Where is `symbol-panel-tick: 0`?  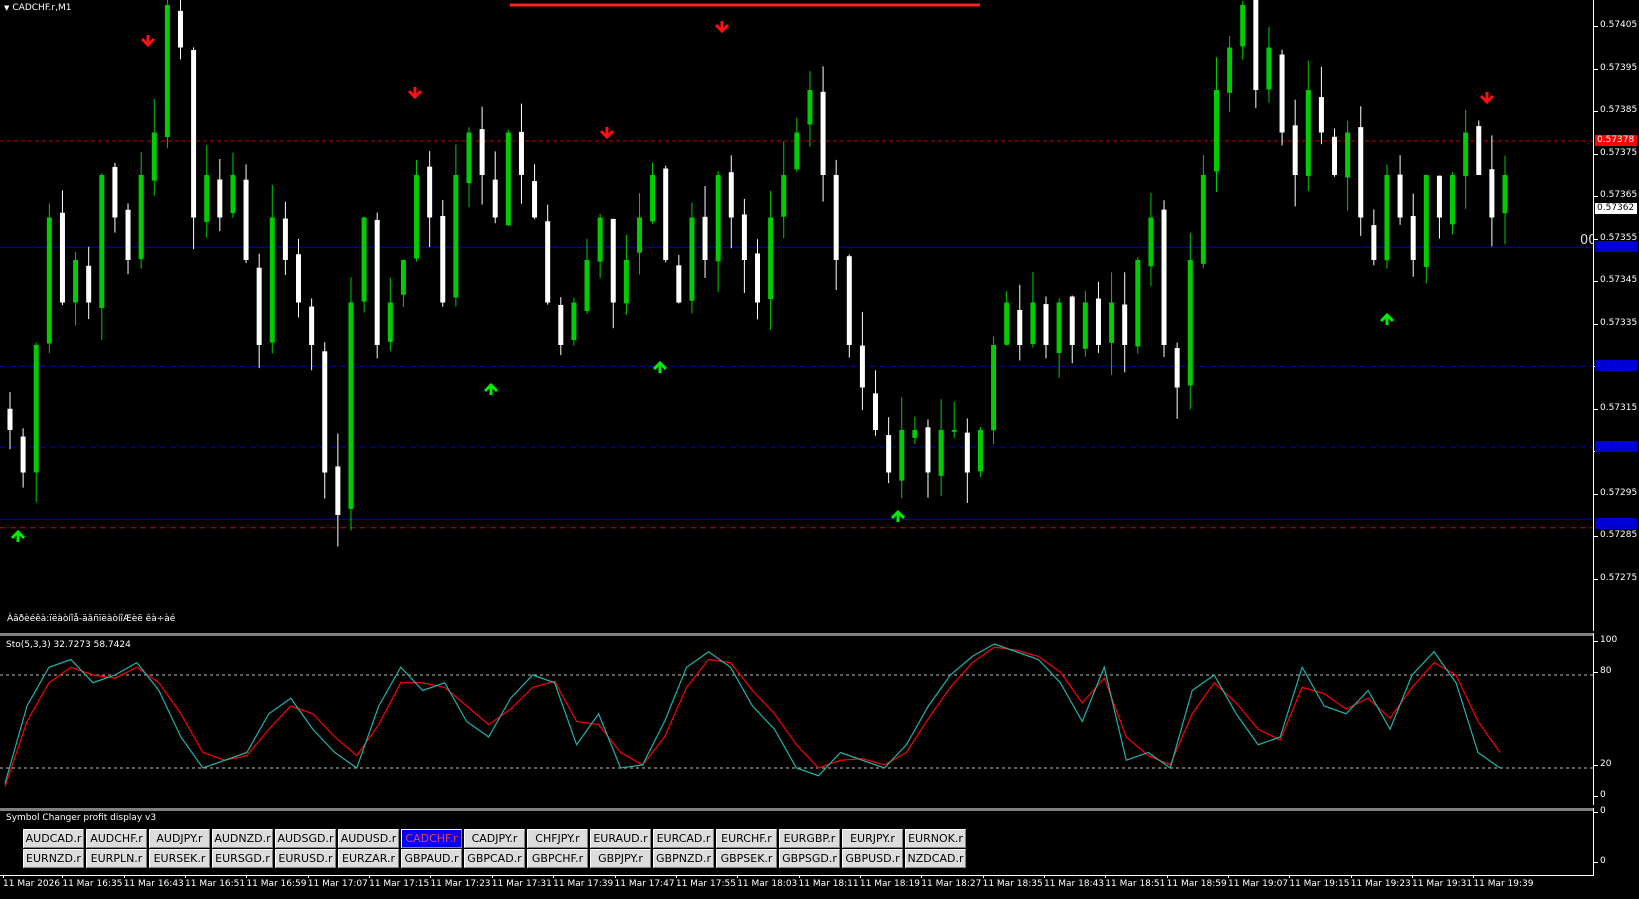
symbol-panel-tick: 0 is located at coordinates (1600, 811).